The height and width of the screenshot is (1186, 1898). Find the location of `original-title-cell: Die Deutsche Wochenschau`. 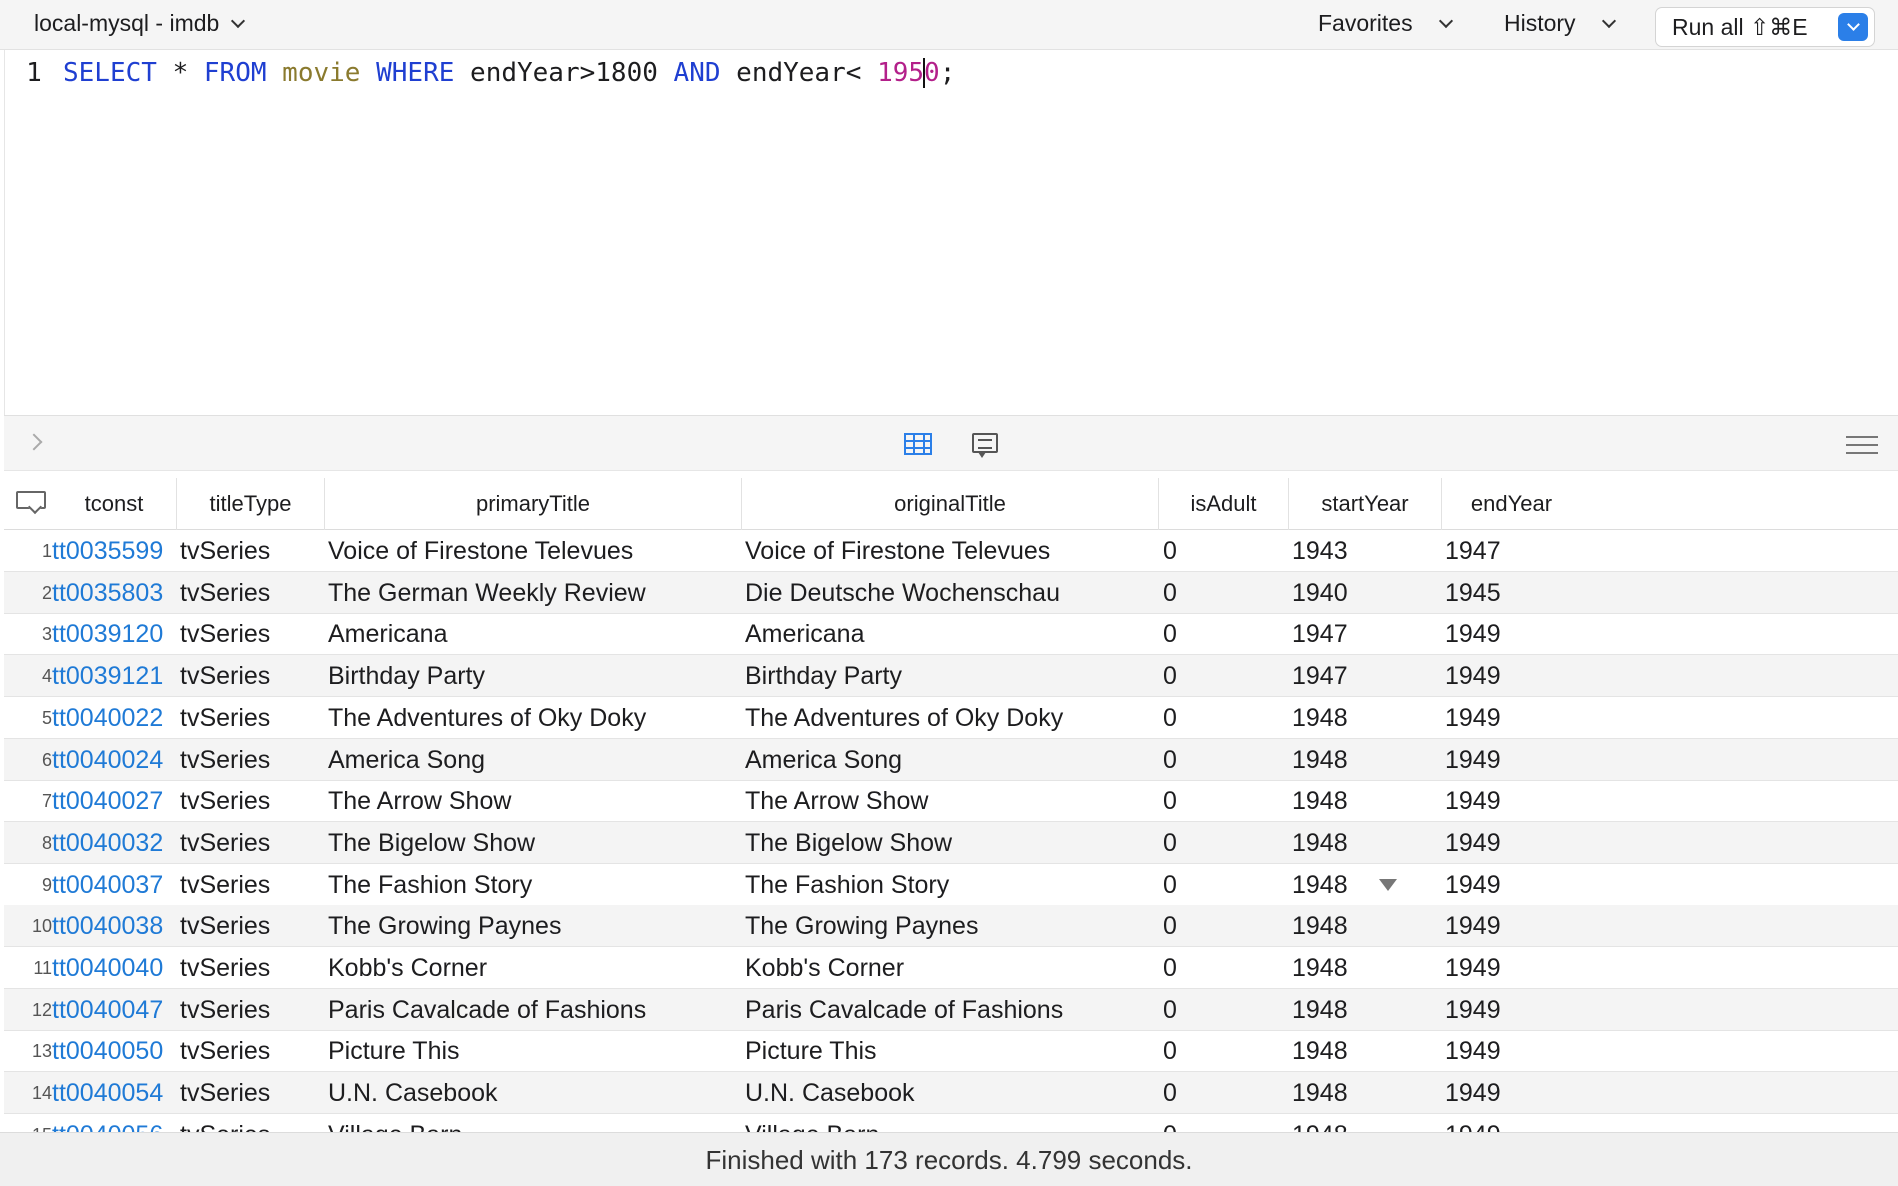

original-title-cell: Die Deutsche Wochenschau is located at coordinates (951, 593).